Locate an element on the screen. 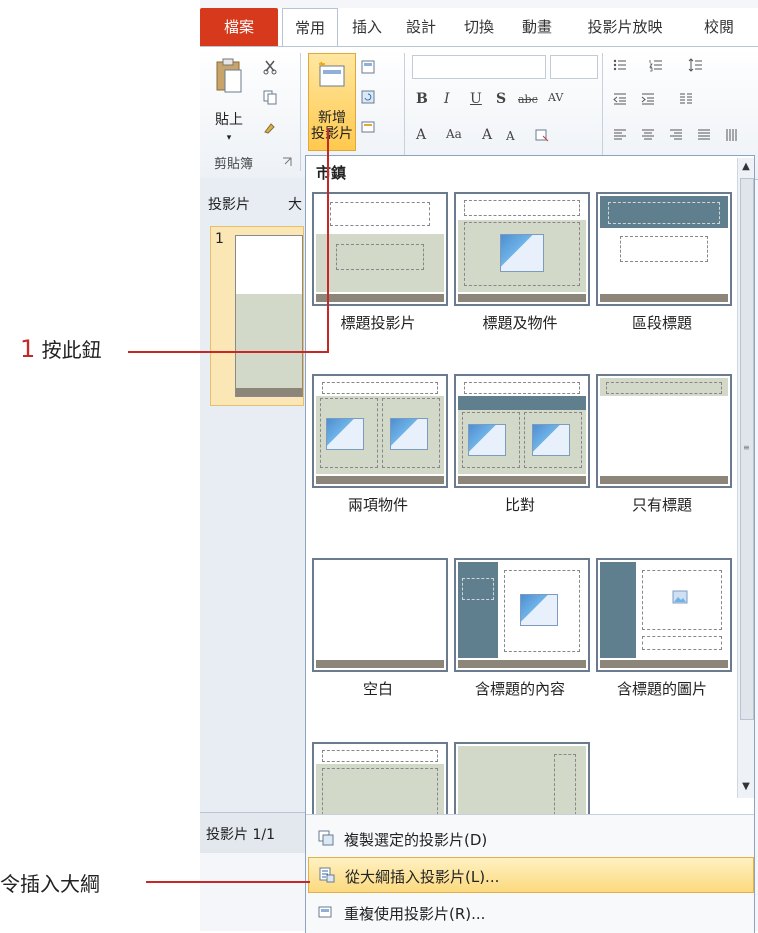  tab-design: 設計 is located at coordinates (421, 27).